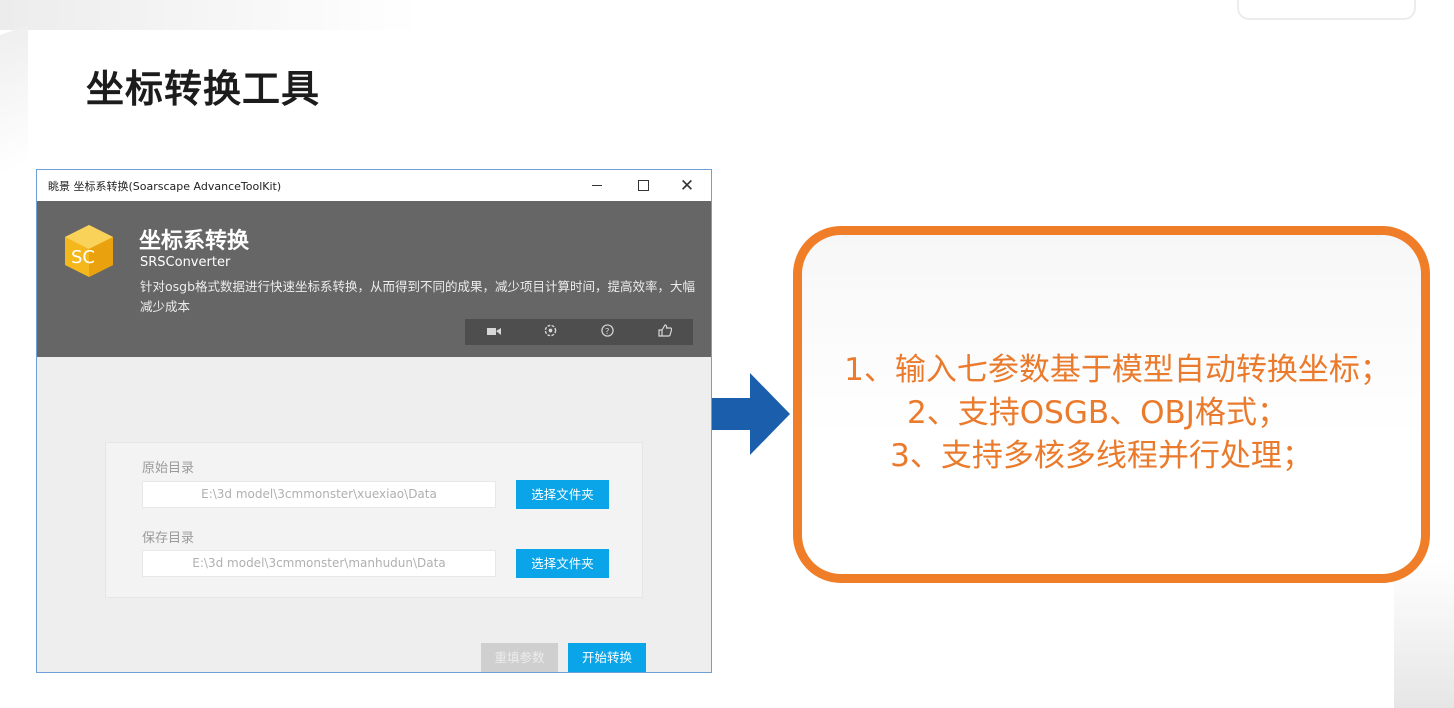 This screenshot has height=708, width=1454. Describe the element at coordinates (165, 186) in the screenshot. I see `window-title: 眺景 坐标系转换(Soarscape AdvanceToolKit)` at that location.